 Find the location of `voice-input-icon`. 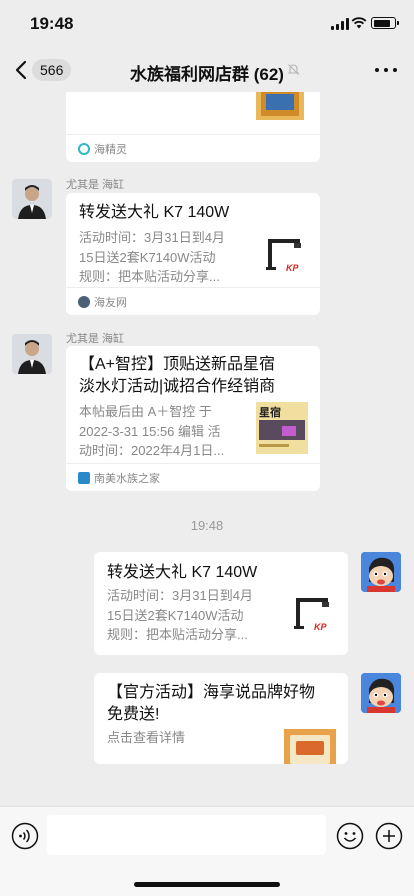

voice-input-icon is located at coordinates (25, 836).